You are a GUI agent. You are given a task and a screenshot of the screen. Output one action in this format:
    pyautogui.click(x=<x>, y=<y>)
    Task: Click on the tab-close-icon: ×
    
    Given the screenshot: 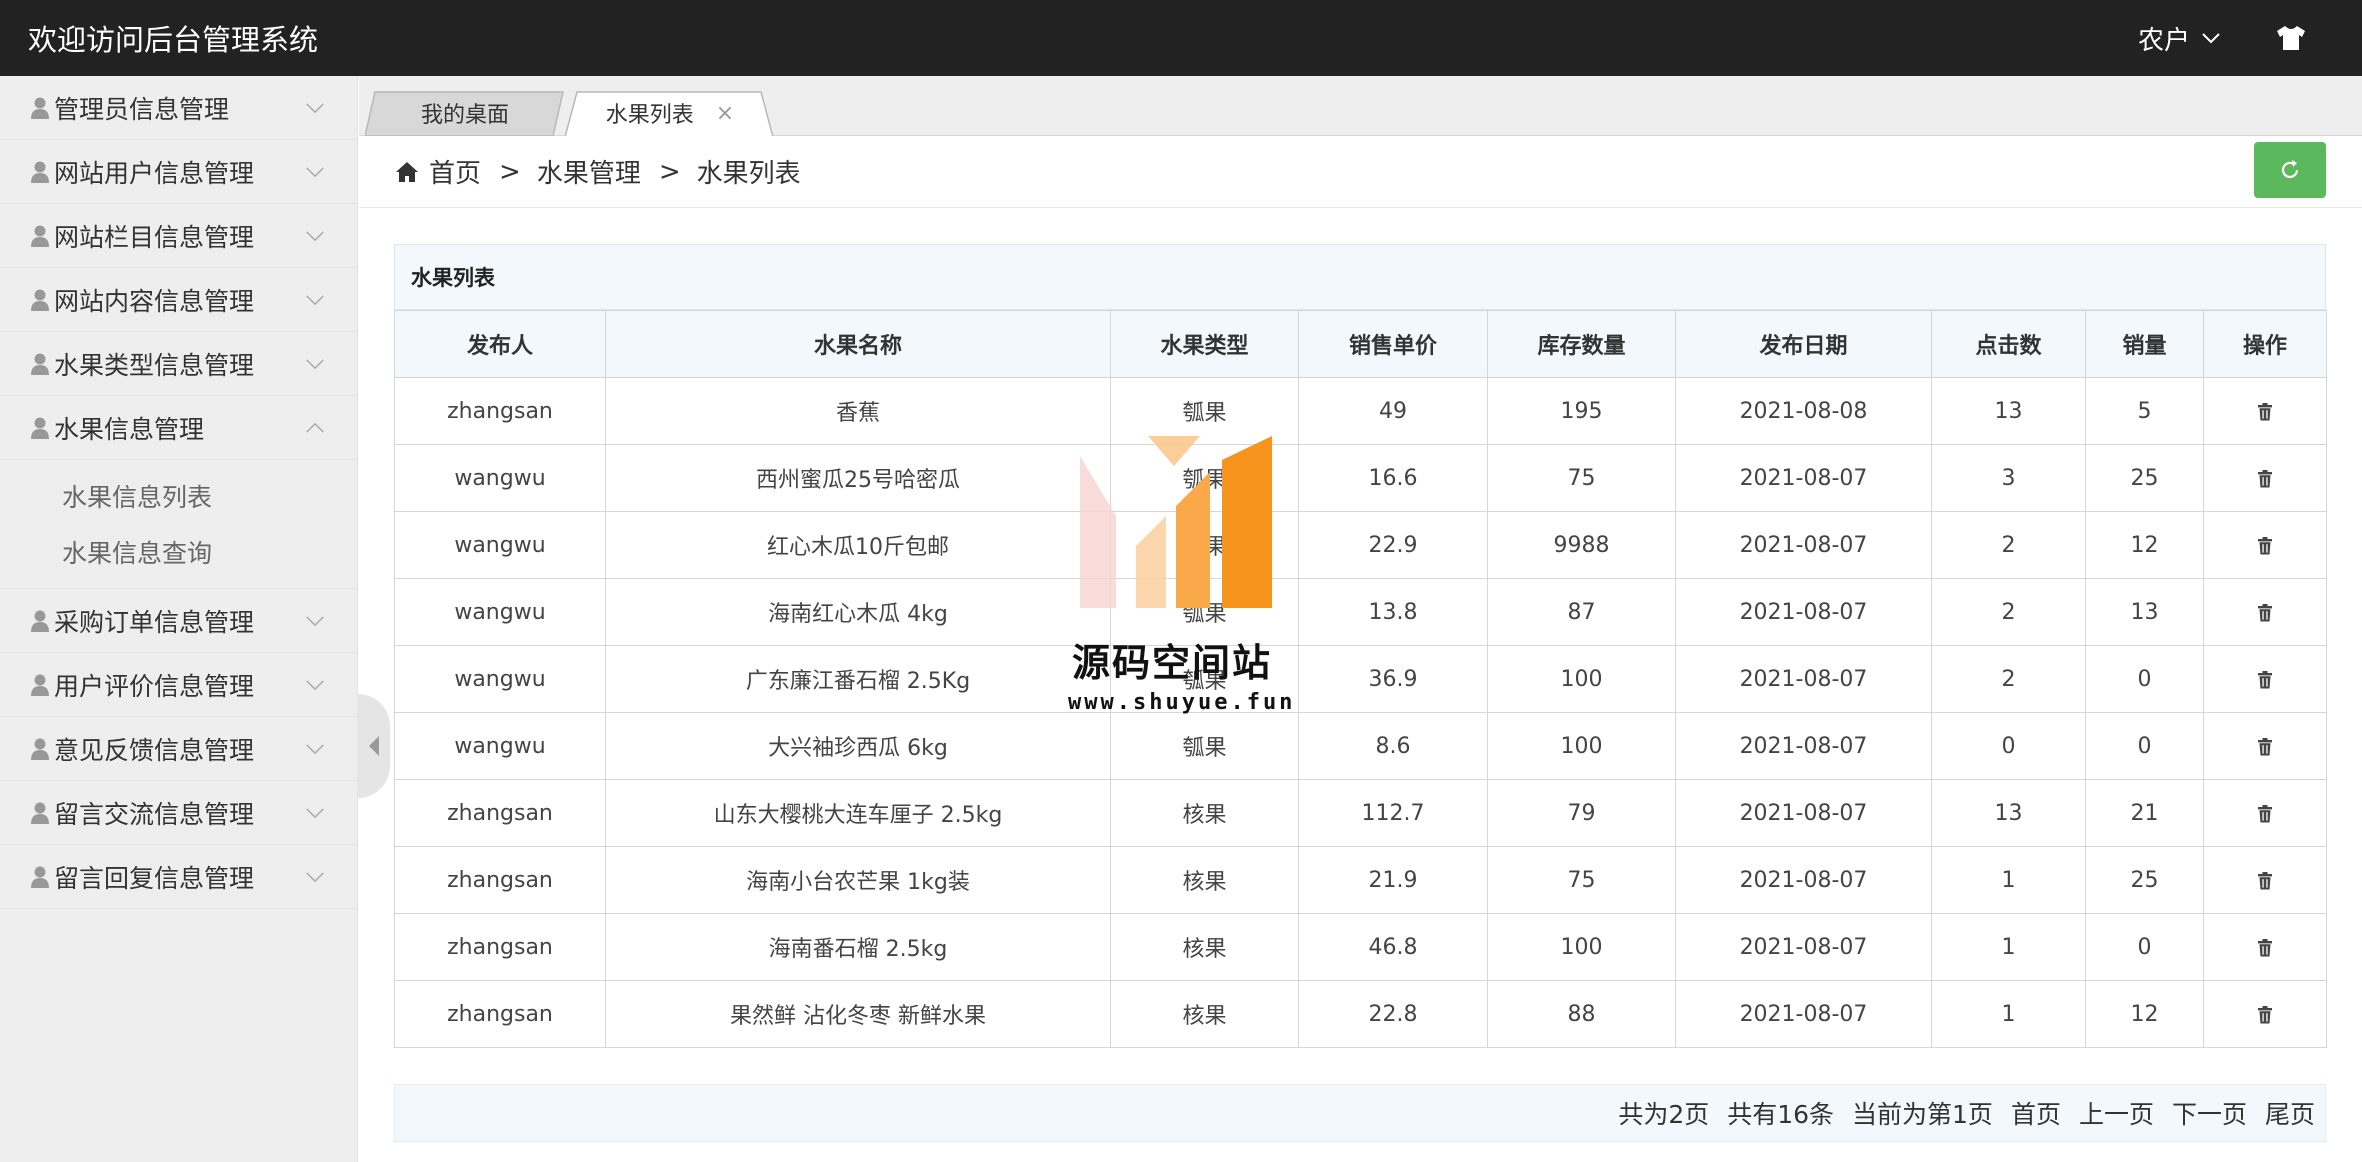 What is the action you would take?
    pyautogui.click(x=725, y=113)
    